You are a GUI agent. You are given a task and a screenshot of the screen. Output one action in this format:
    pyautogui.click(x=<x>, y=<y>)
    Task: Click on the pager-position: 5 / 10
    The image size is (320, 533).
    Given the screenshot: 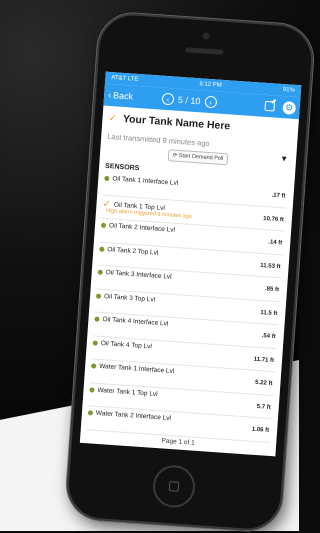 What is the action you would take?
    pyautogui.click(x=189, y=100)
    